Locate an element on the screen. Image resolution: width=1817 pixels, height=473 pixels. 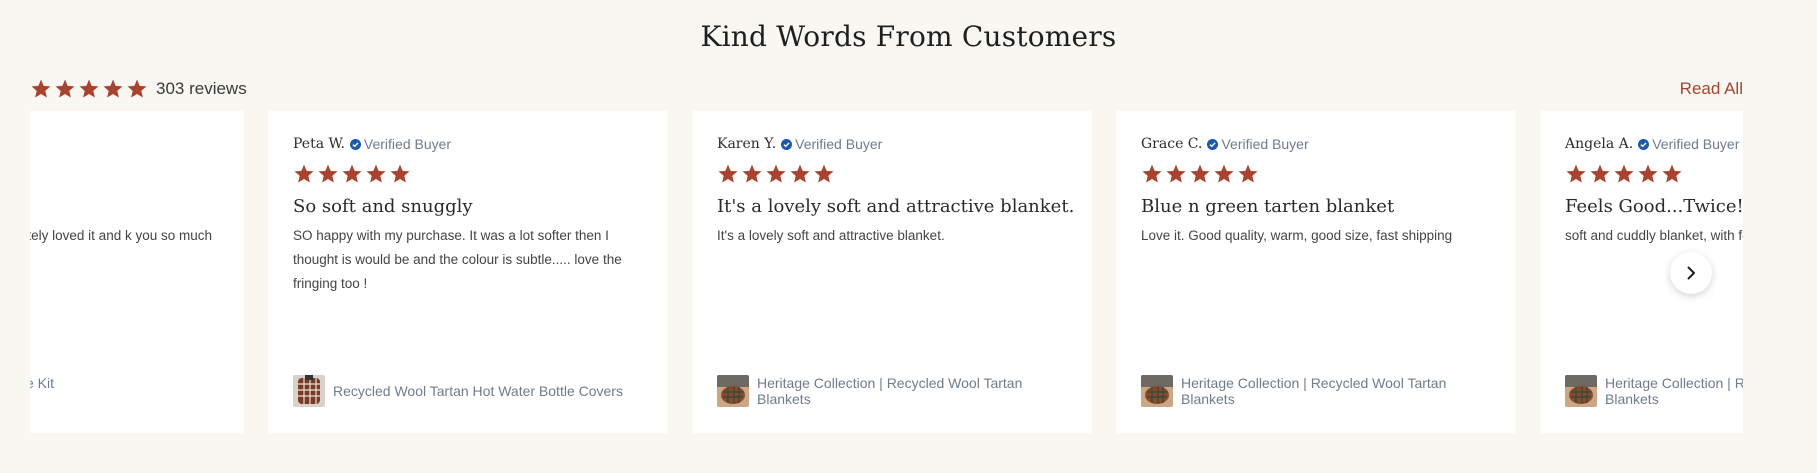
review-author: Angela A. Verified Buyer is located at coordinates (1652, 144).